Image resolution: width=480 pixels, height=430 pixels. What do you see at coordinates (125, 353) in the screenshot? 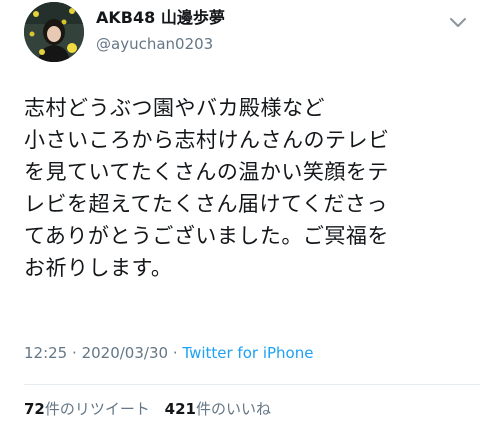
I see `tweet-date: 2020/03/30` at bounding box center [125, 353].